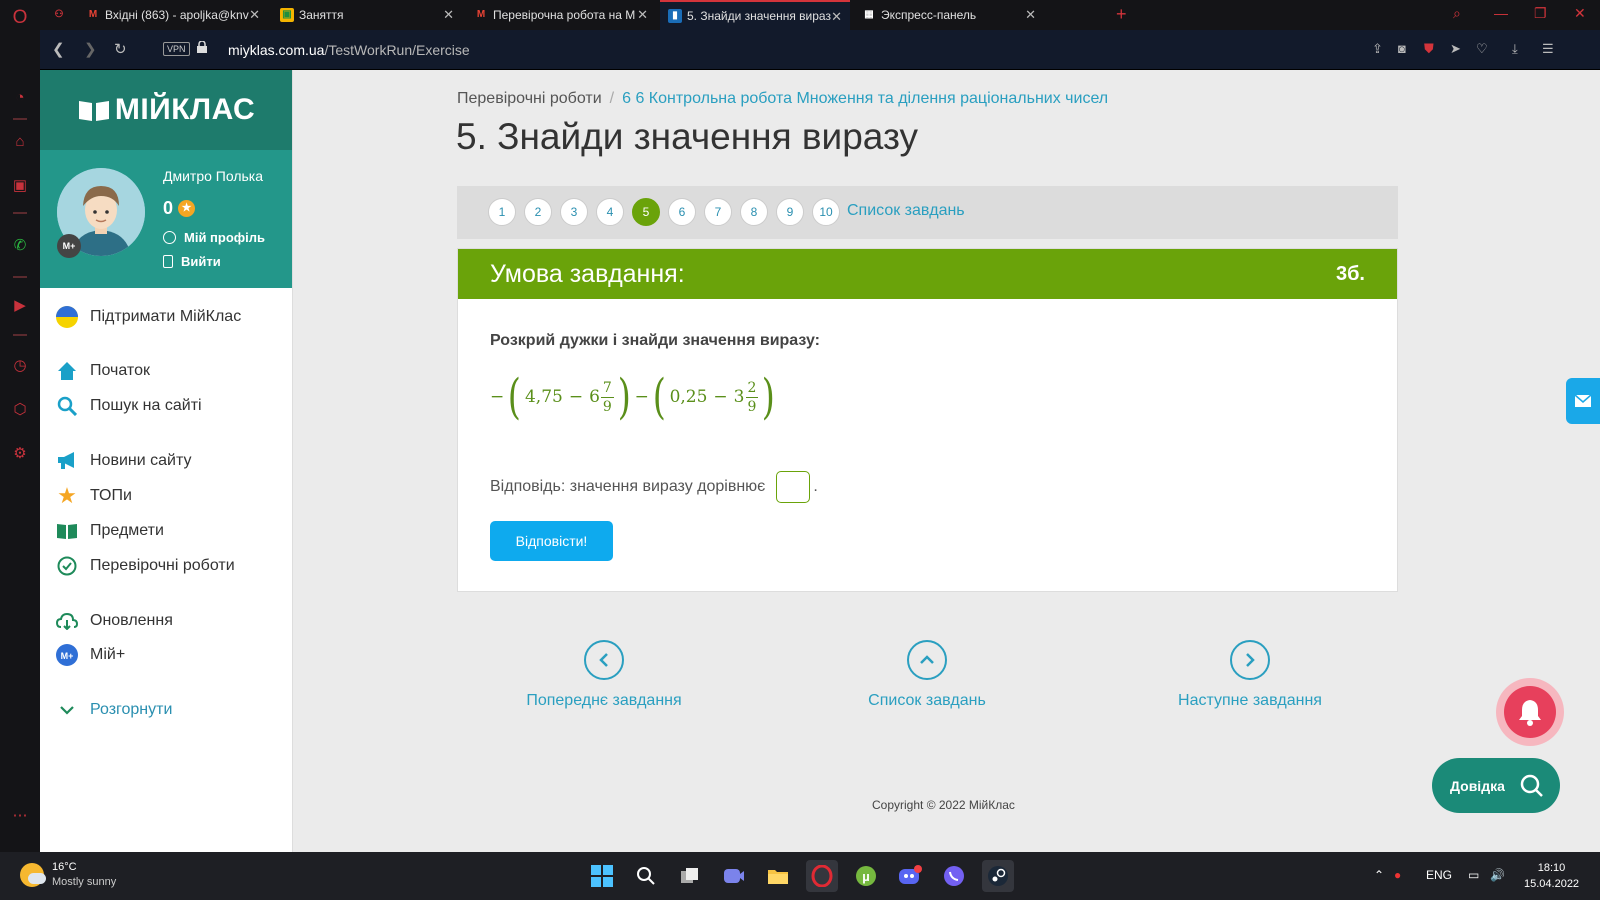 The height and width of the screenshot is (900, 1600). What do you see at coordinates (187, 208) in the screenshot?
I see `star-icon: ★` at bounding box center [187, 208].